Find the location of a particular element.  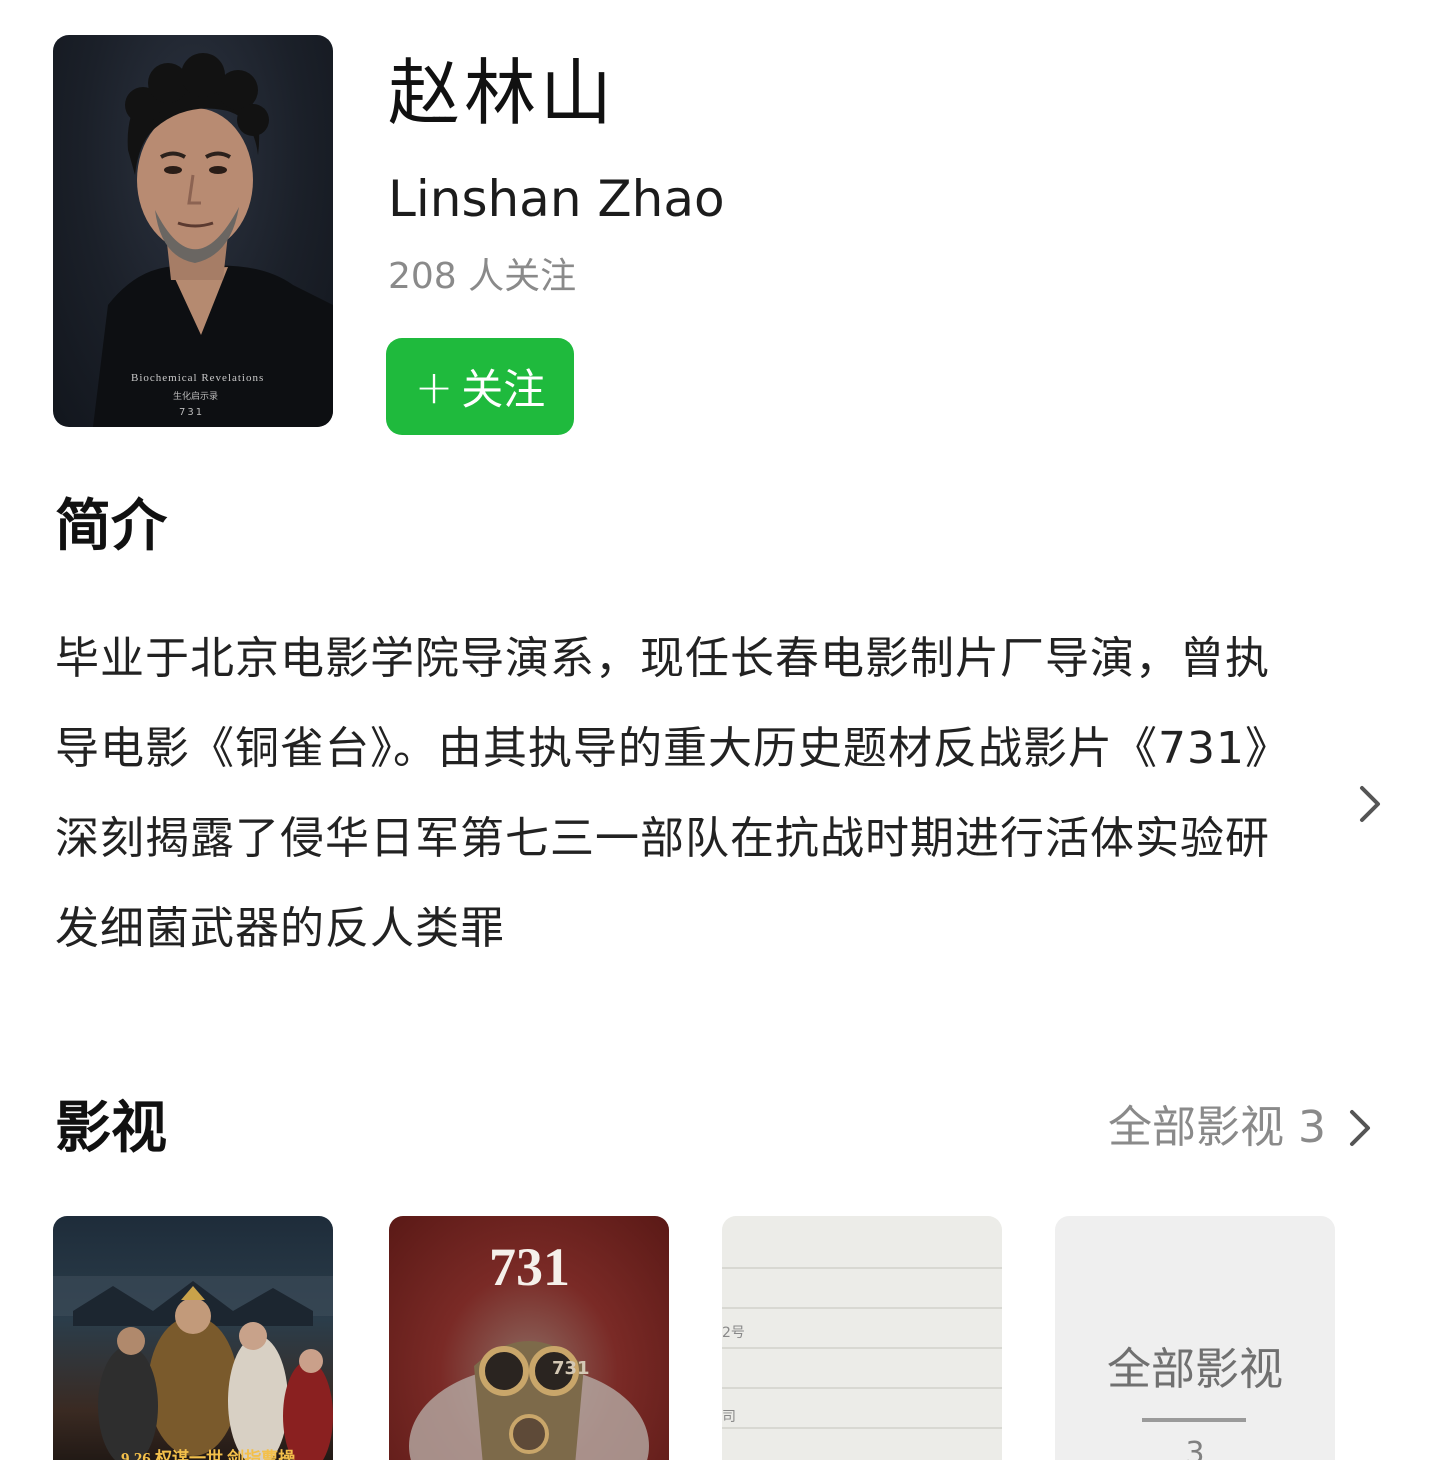

film-poster-1: 9.26 权谋一世 剑指曹操 is located at coordinates (193, 1338).